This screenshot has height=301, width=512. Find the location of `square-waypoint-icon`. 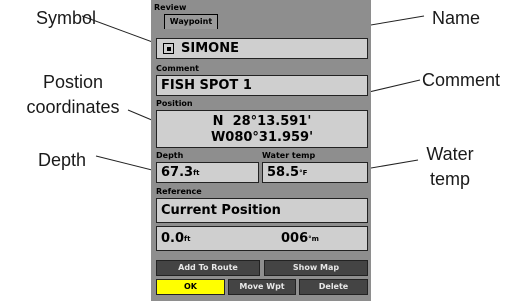

square-waypoint-icon is located at coordinates (169, 49).